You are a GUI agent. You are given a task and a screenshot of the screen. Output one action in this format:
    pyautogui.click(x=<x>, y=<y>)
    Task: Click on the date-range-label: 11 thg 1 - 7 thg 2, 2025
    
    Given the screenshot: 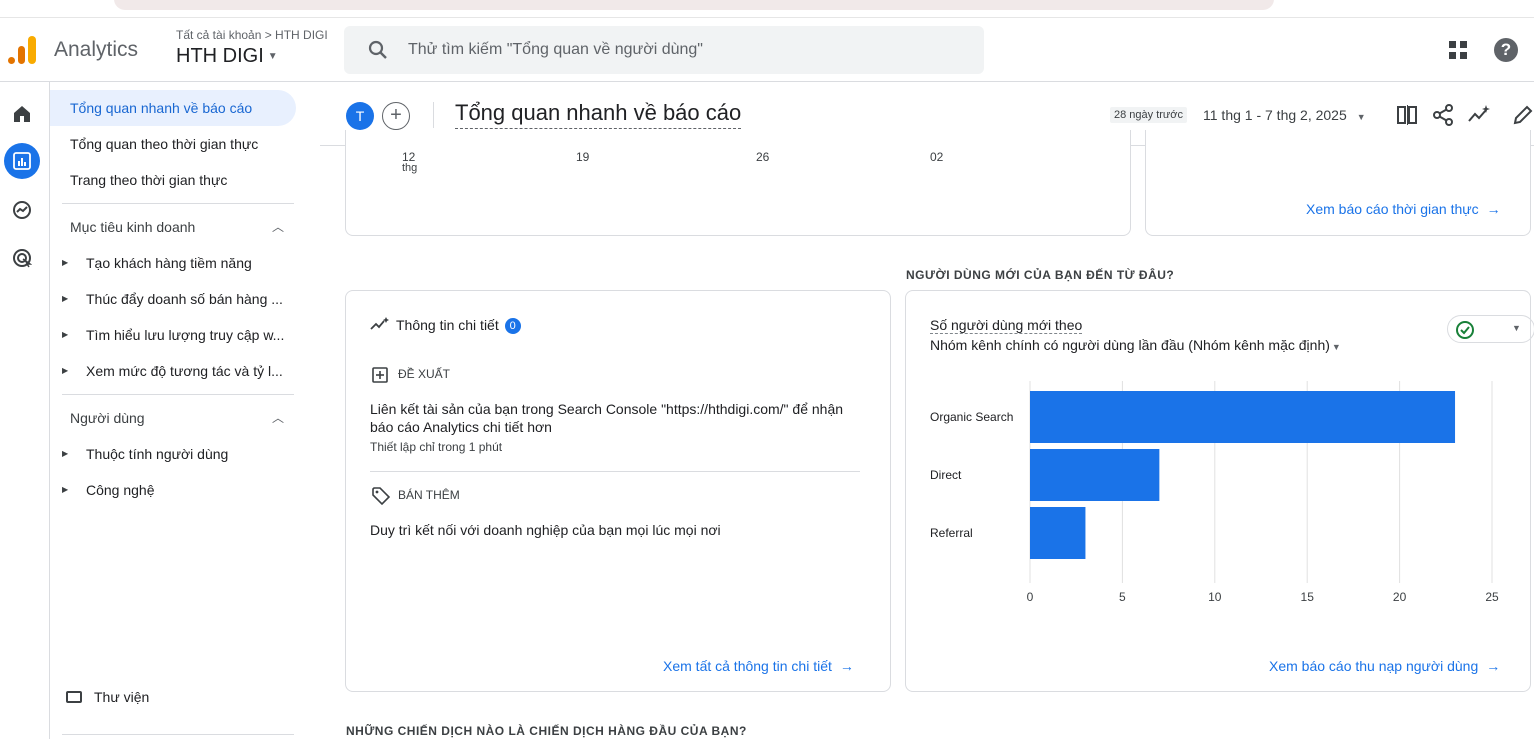 What is the action you would take?
    pyautogui.click(x=1275, y=115)
    